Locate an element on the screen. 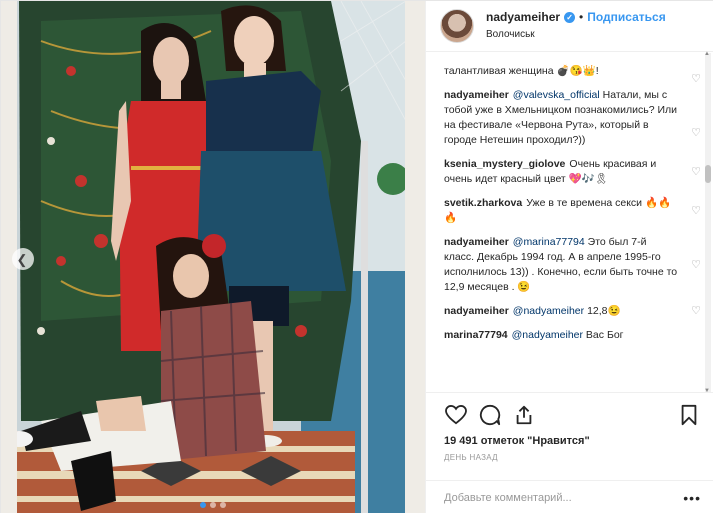 The height and width of the screenshot is (513, 713). scrollbar-thumb is located at coordinates (708, 174).